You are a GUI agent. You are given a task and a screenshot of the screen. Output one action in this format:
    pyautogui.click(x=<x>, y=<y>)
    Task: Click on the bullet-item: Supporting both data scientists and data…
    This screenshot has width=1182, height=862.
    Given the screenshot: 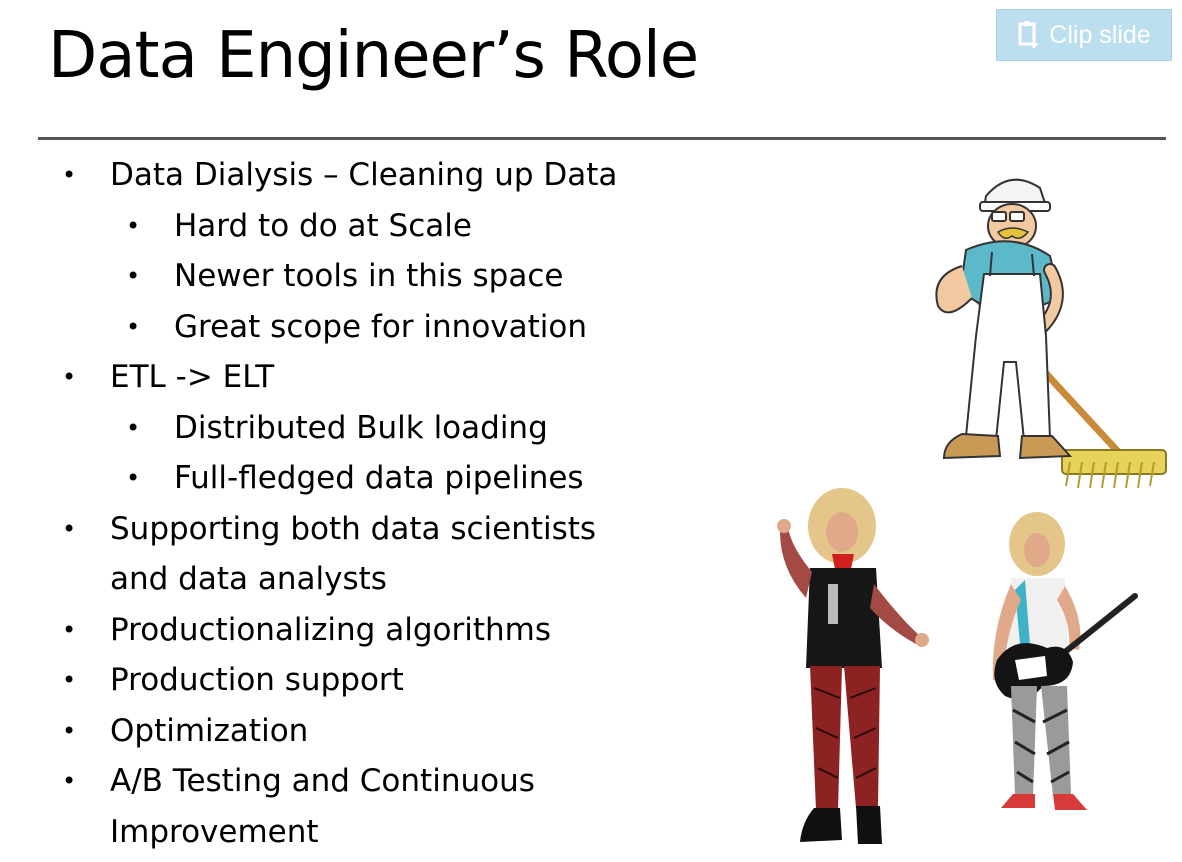 What is the action you would take?
    pyautogui.click(x=350, y=554)
    